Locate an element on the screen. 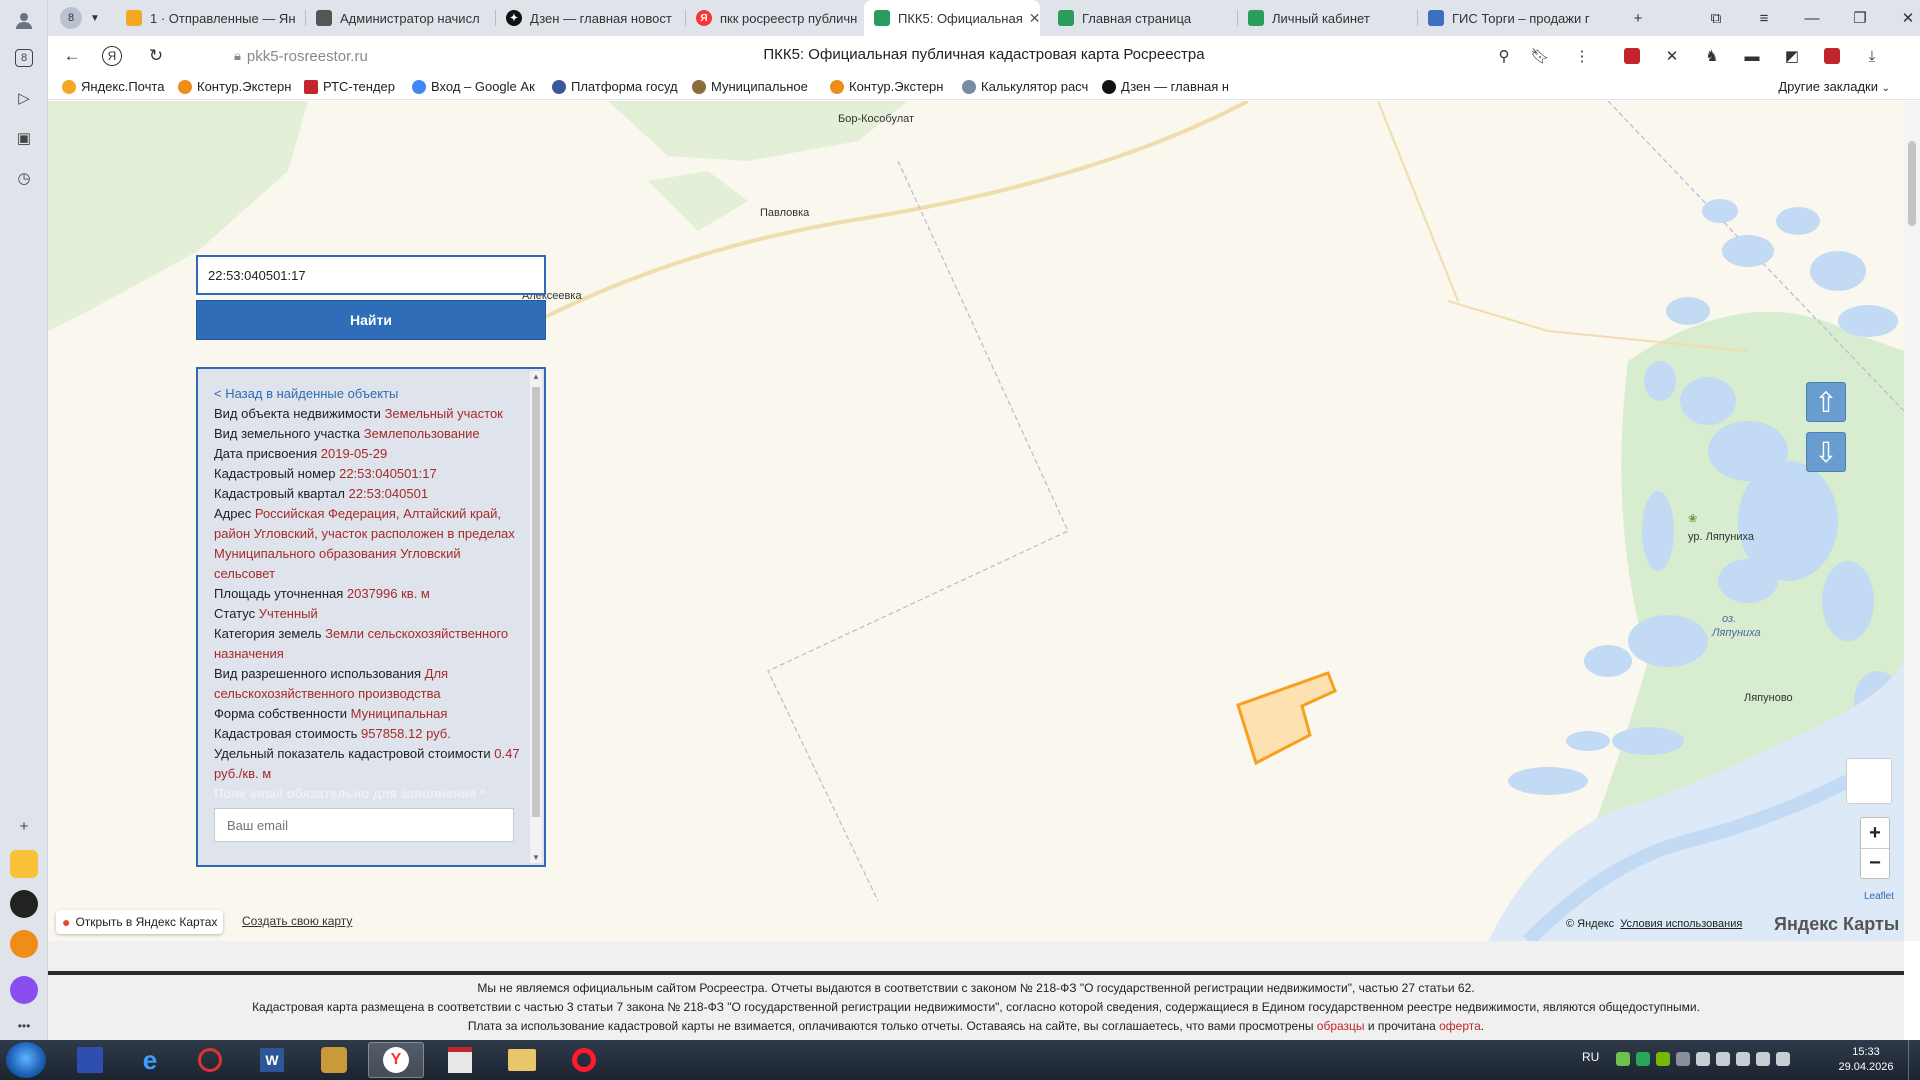 Image resolution: width=1920 pixels, height=1080 pixels. yandex-home-icon: Я is located at coordinates (112, 56).